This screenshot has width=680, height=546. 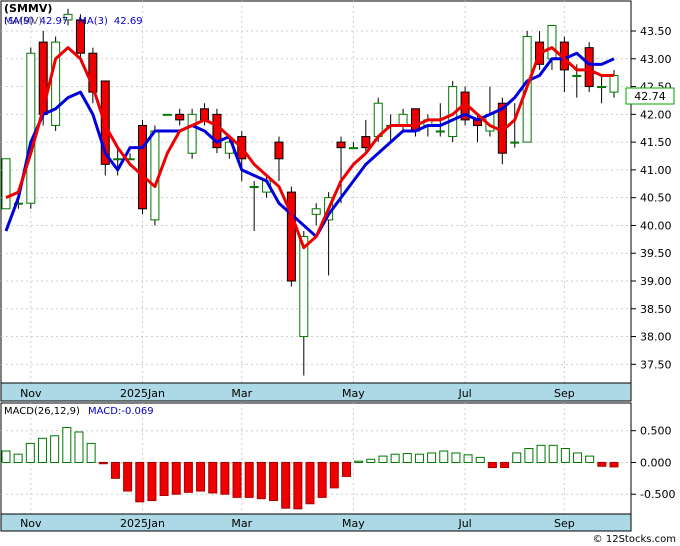 What do you see at coordinates (656, 431) in the screenshot?
I see `macd-y-tick-label: 0.500` at bounding box center [656, 431].